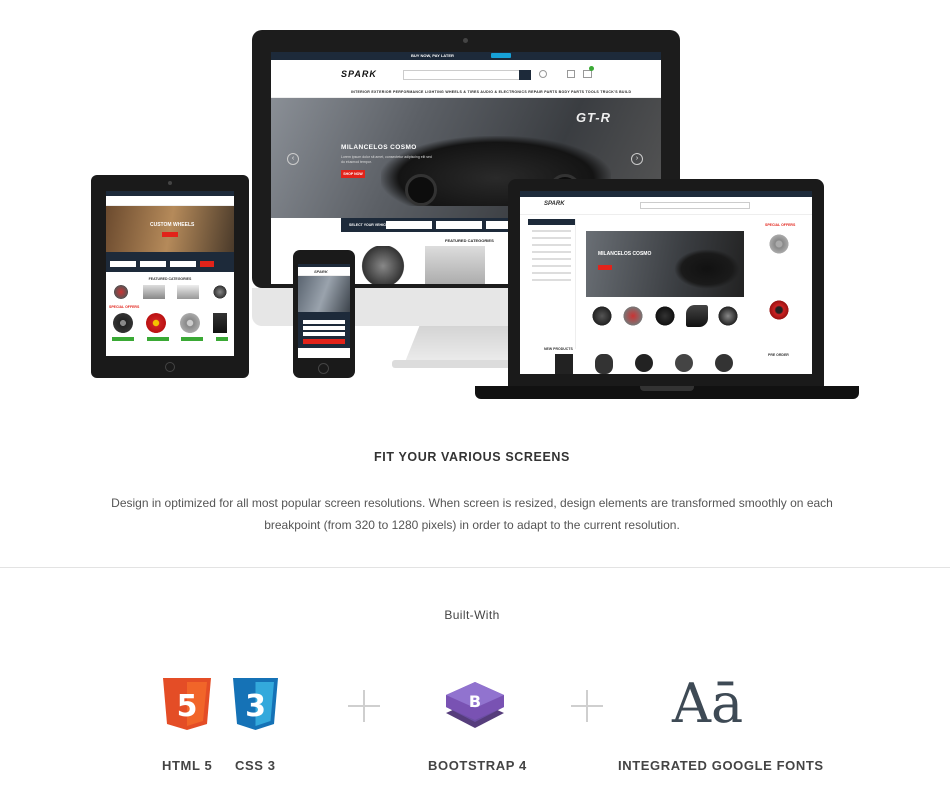  Describe the element at coordinates (525, 75) in the screenshot. I see `search-icon` at that location.